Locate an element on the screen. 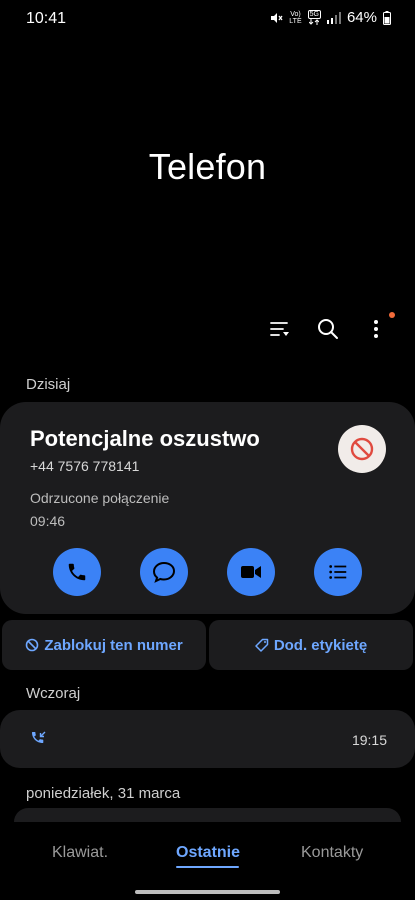  section-header-today: Dzisiaj is located at coordinates (48, 384).